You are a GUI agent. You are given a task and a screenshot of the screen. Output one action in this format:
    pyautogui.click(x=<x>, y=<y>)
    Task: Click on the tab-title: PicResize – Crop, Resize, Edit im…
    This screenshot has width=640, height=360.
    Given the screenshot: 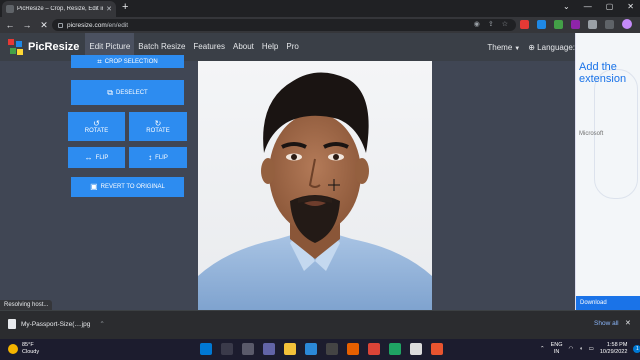 What is the action you would take?
    pyautogui.click(x=60, y=9)
    